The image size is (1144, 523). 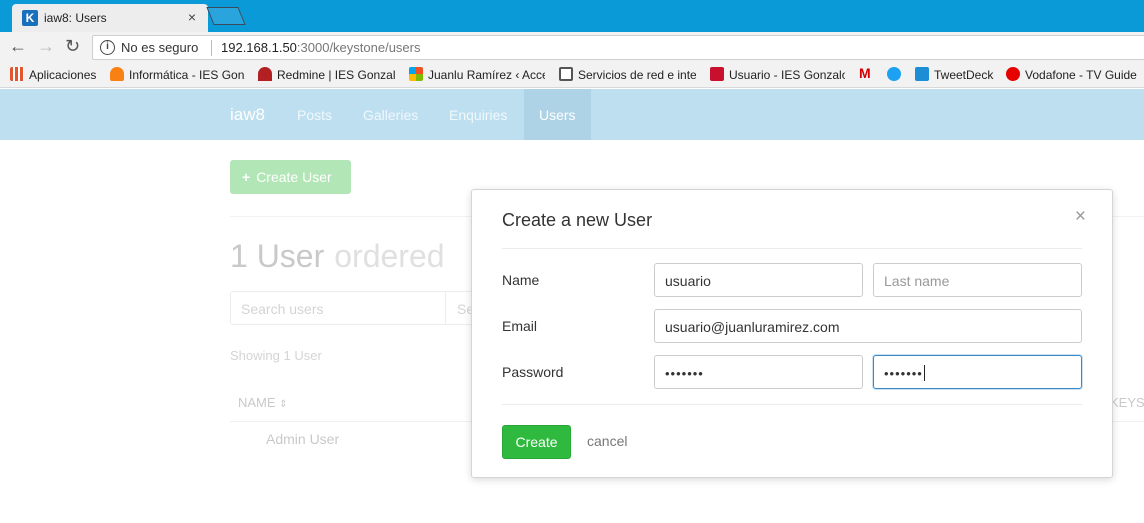 What do you see at coordinates (117, 74) in the screenshot?
I see `moodle-icon` at bounding box center [117, 74].